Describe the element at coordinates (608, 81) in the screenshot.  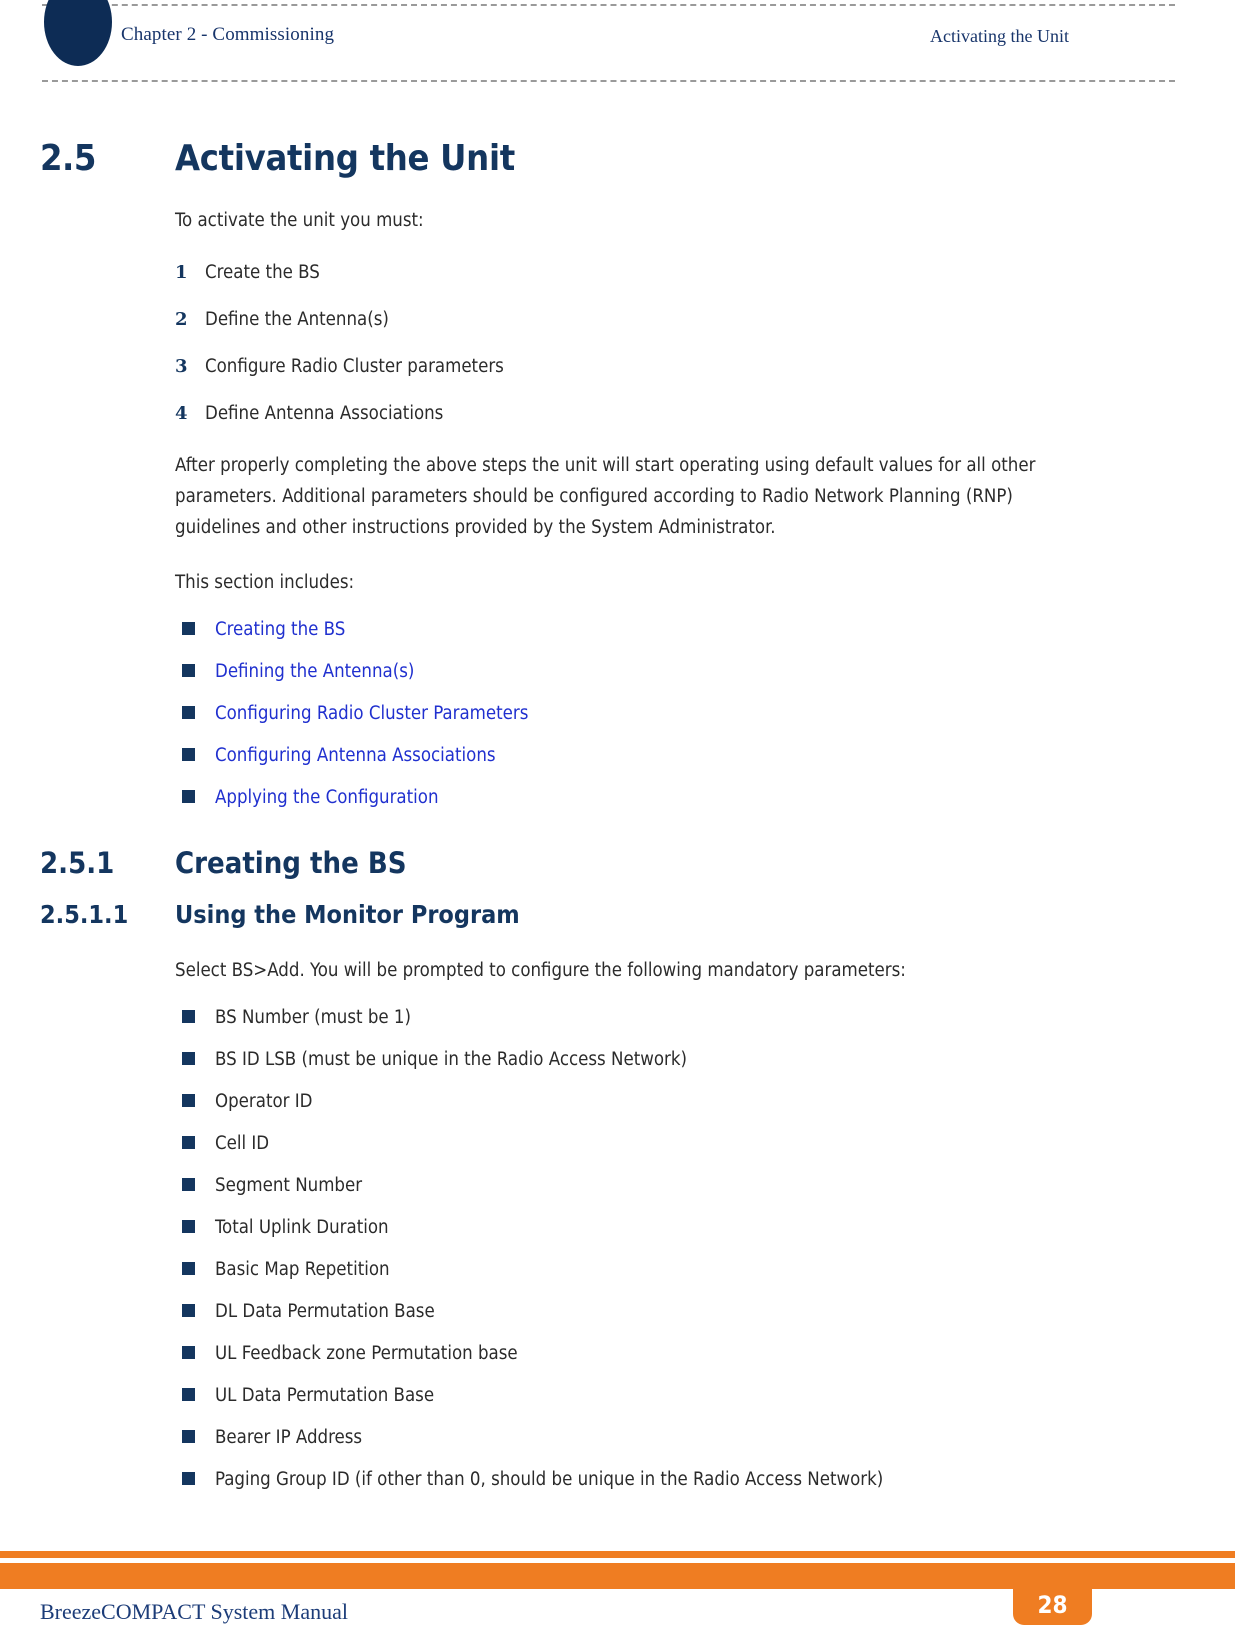
I see `header-bottom-divider` at that location.